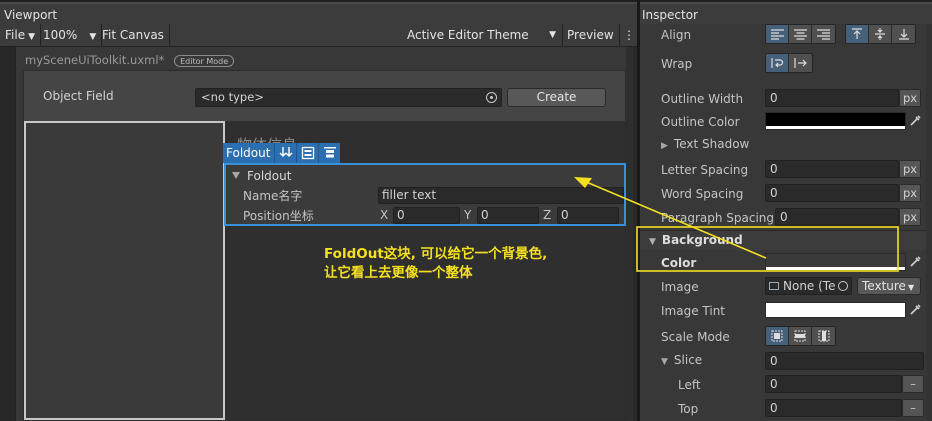  I want to click on object-field-input: <no type>, so click(348, 97).